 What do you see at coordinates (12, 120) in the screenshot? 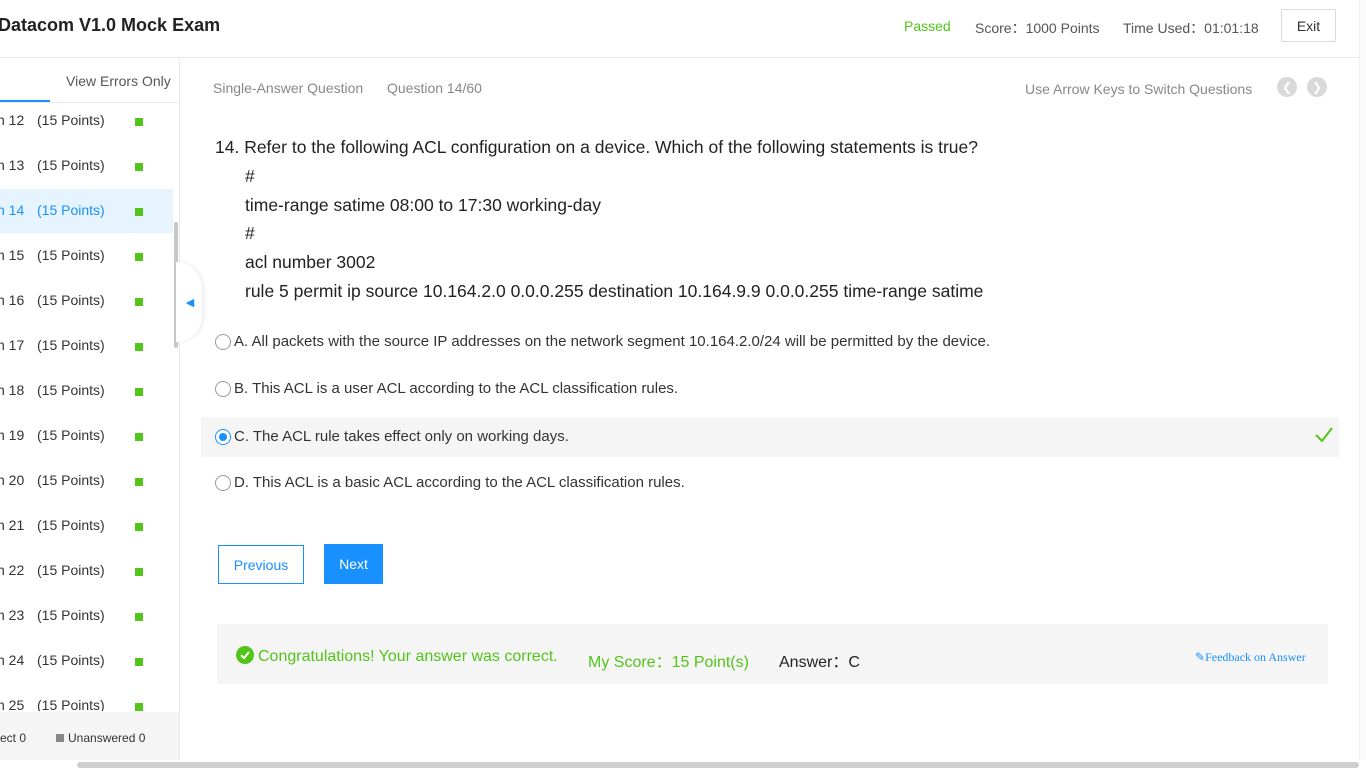
I see `question-number: n 12` at bounding box center [12, 120].